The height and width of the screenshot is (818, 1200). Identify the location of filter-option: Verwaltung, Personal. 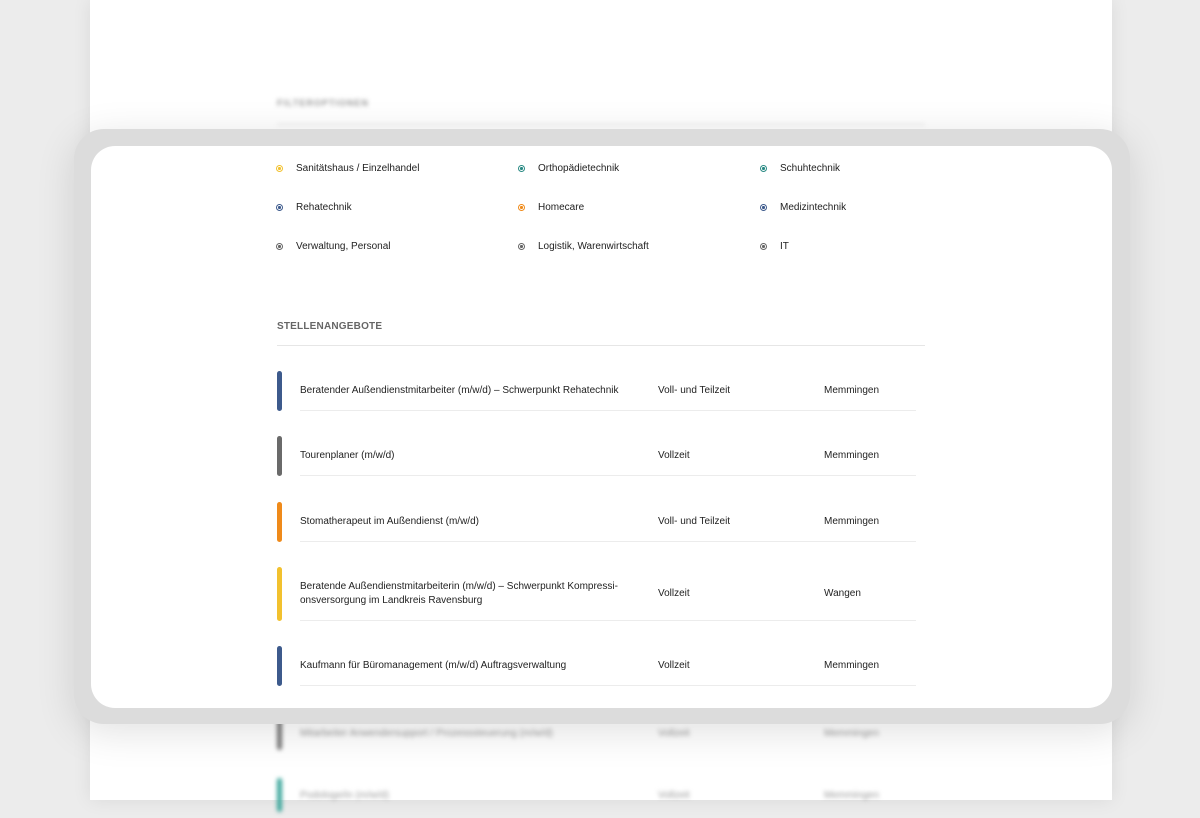
(333, 246).